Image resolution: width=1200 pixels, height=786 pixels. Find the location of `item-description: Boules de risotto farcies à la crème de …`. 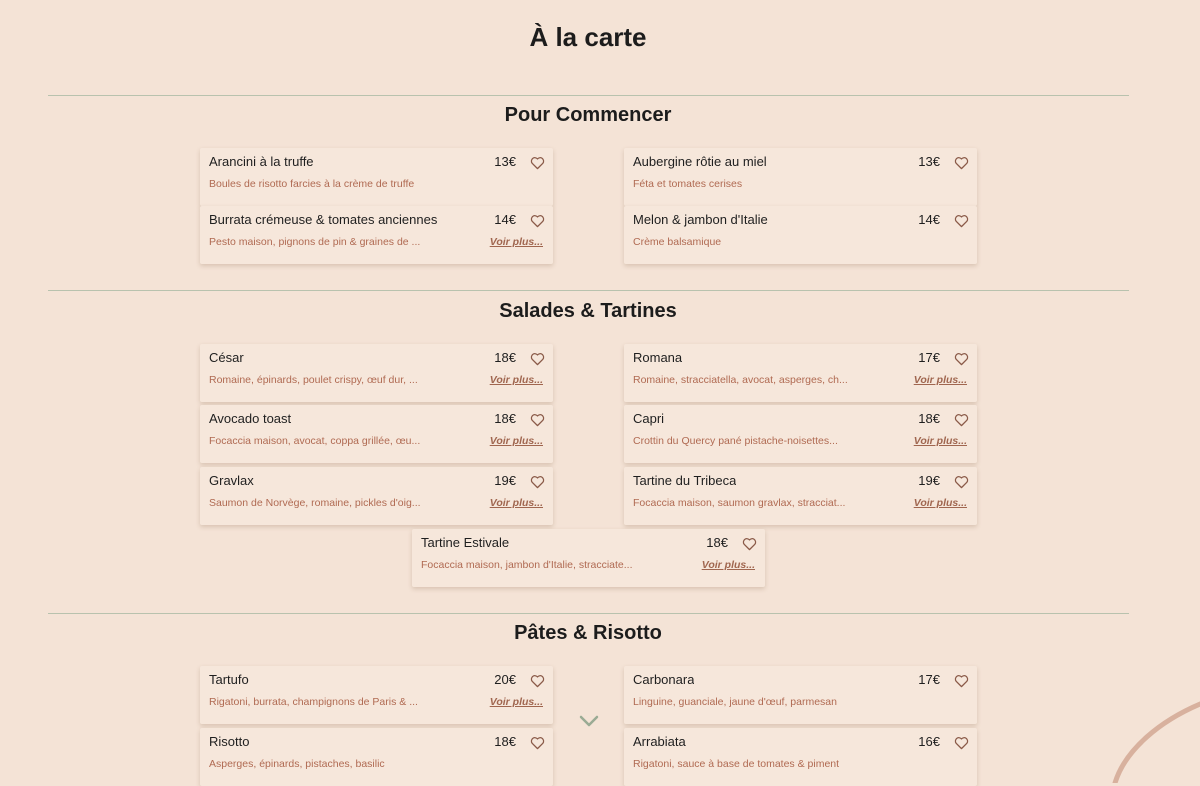

item-description: Boules de risotto farcies à la crème de … is located at coordinates (312, 184).